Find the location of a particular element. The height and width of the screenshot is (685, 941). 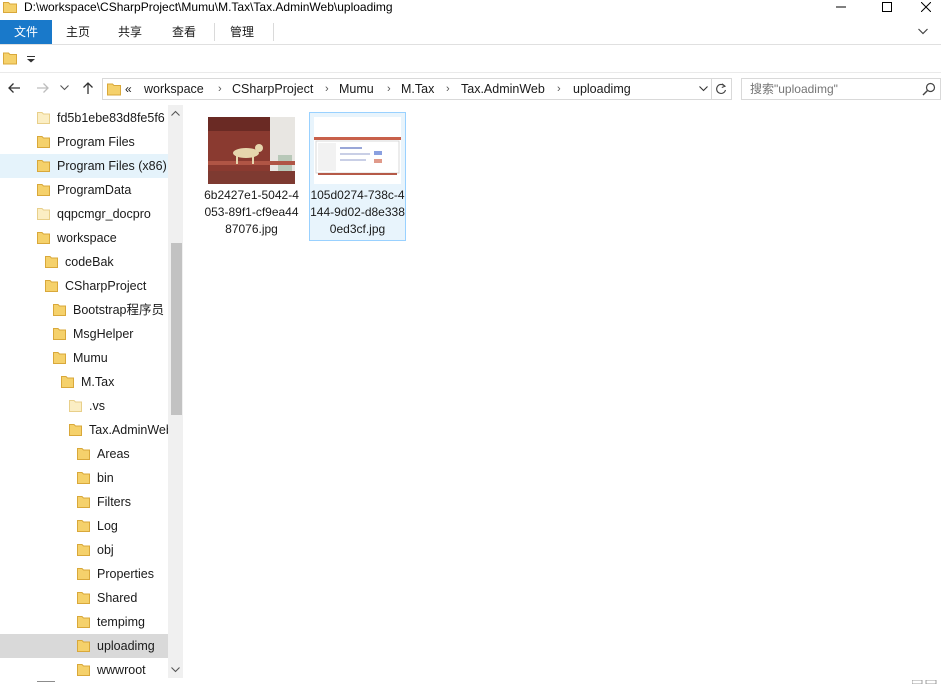

tree-item-label: Shared is located at coordinates (117, 598).